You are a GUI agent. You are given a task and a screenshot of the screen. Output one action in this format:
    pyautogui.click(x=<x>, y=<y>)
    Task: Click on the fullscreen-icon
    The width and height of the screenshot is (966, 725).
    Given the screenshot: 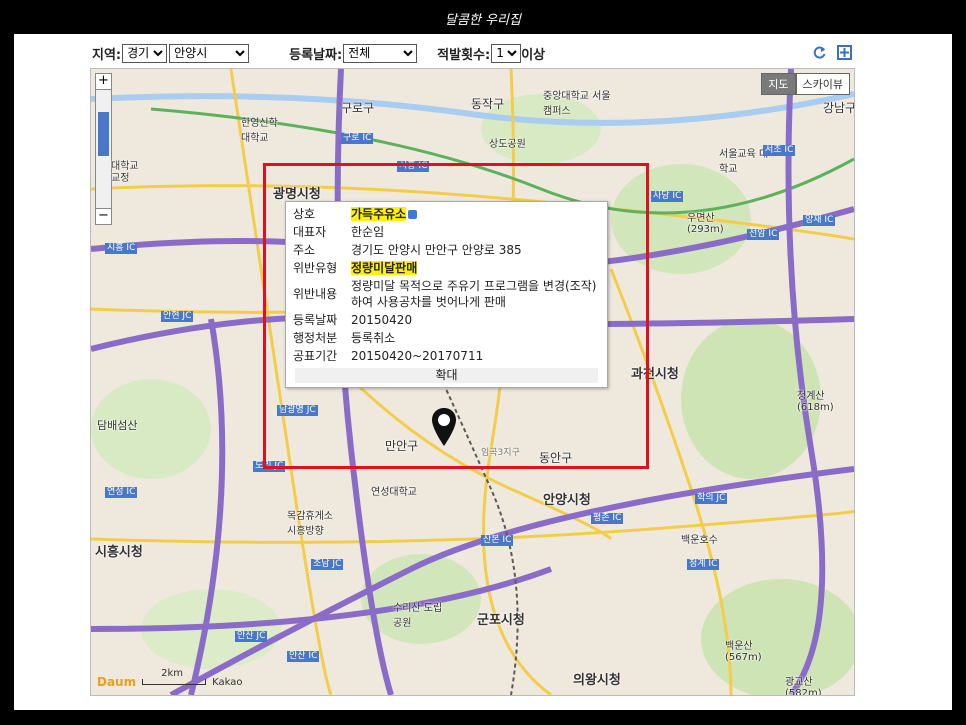 What is the action you would take?
    pyautogui.click(x=844, y=52)
    